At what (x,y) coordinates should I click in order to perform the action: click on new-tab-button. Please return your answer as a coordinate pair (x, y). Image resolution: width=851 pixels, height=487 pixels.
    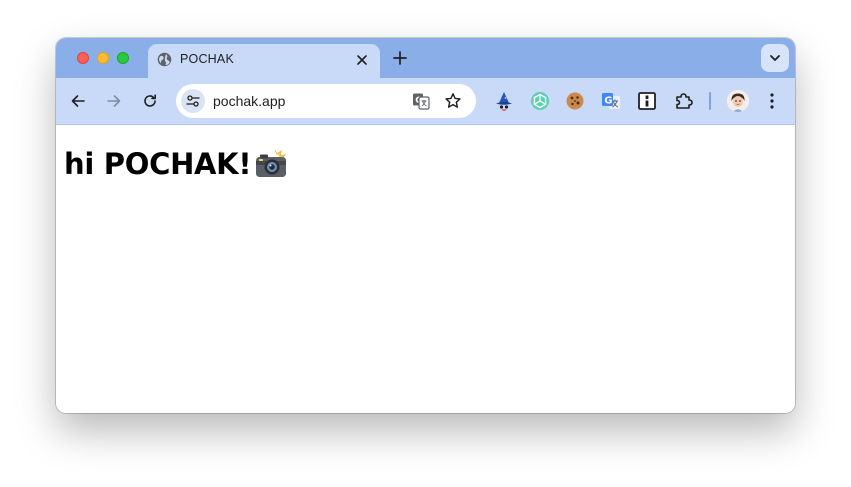
    Looking at the image, I should click on (400, 58).